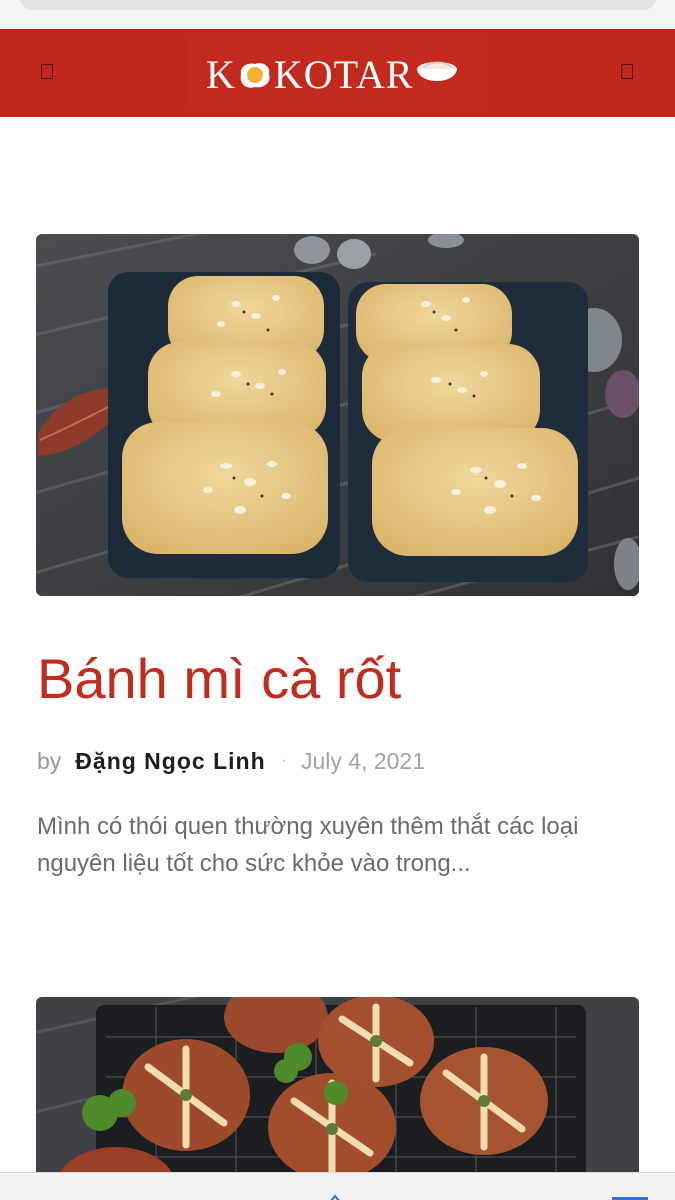  What do you see at coordinates (255, 75) in the screenshot?
I see `fried-egg-icon` at bounding box center [255, 75].